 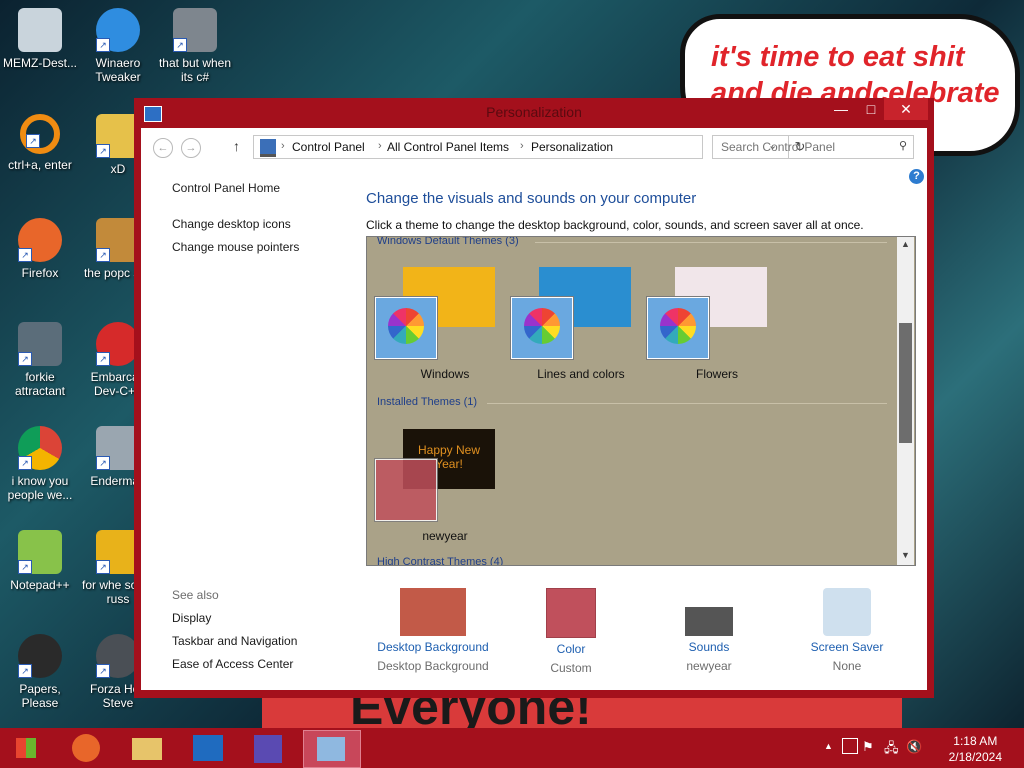 What do you see at coordinates (445, 374) in the screenshot?
I see `theme-name: Windows` at bounding box center [445, 374].